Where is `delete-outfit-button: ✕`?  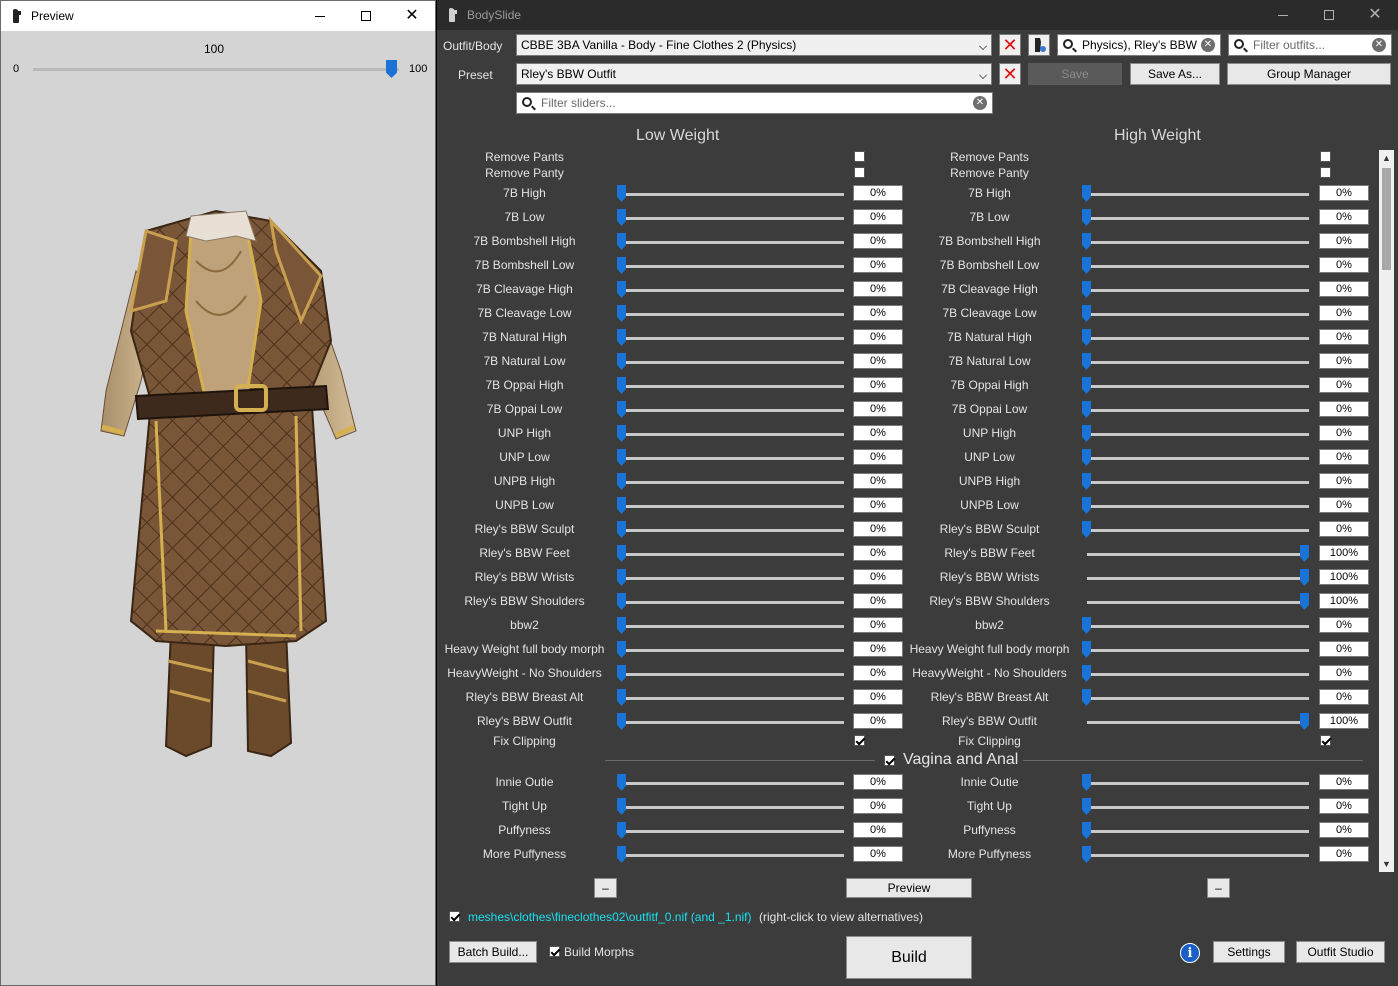
delete-outfit-button: ✕ is located at coordinates (1010, 45).